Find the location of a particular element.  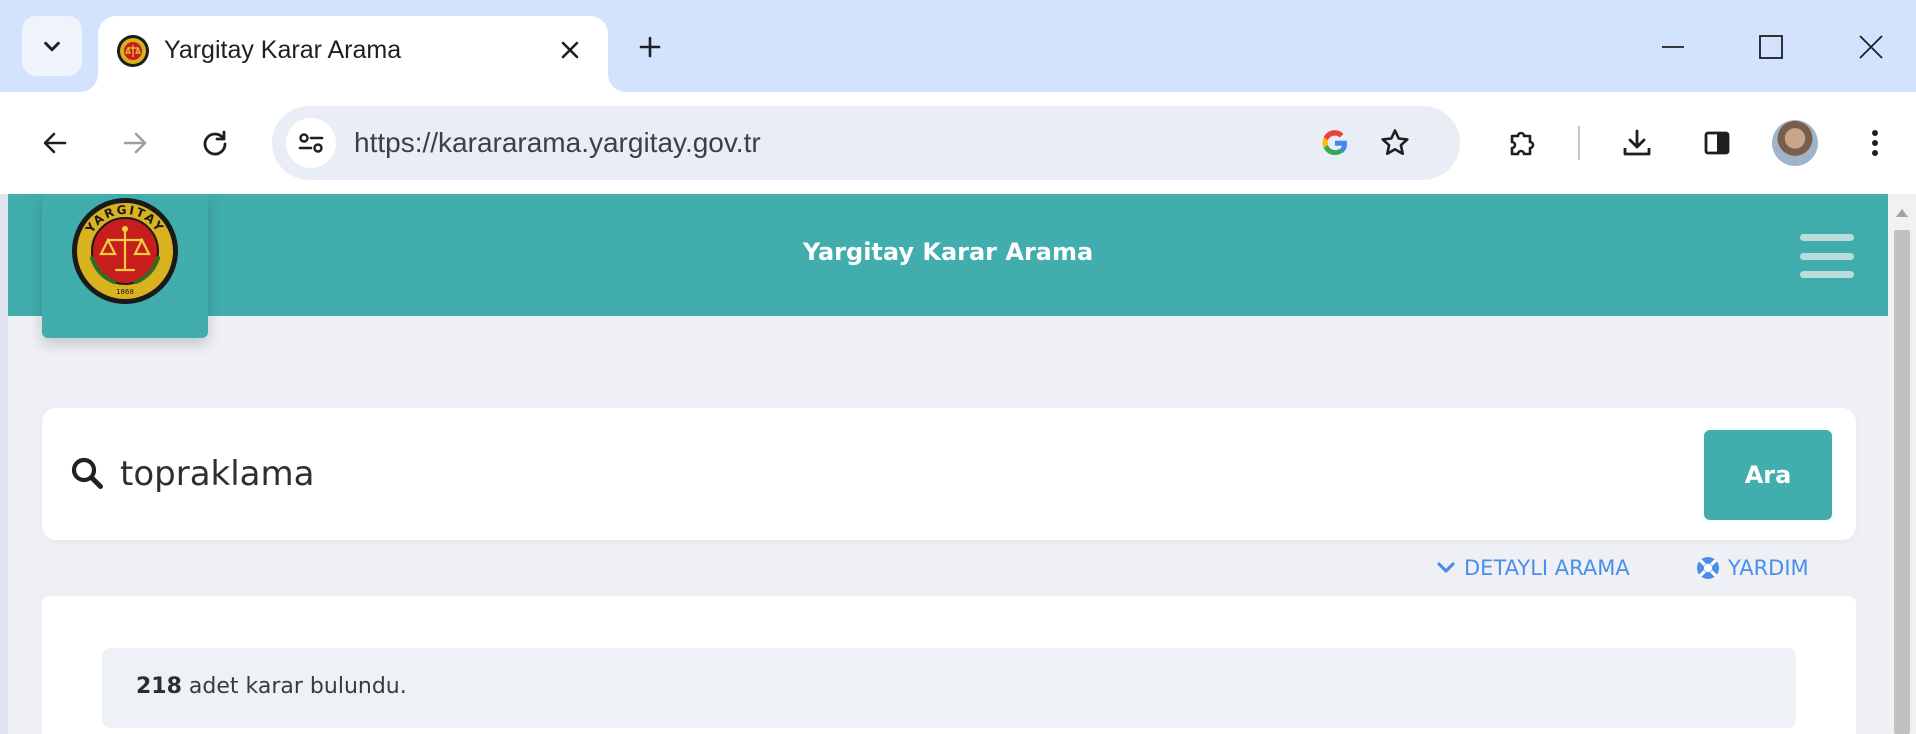

maximize-icon is located at coordinates (1771, 47).